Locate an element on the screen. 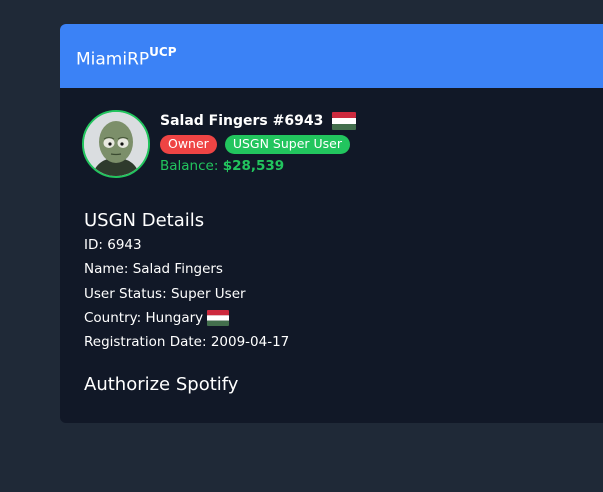 This screenshot has height=492, width=603. detail-id-label: ID: is located at coordinates (93, 245).